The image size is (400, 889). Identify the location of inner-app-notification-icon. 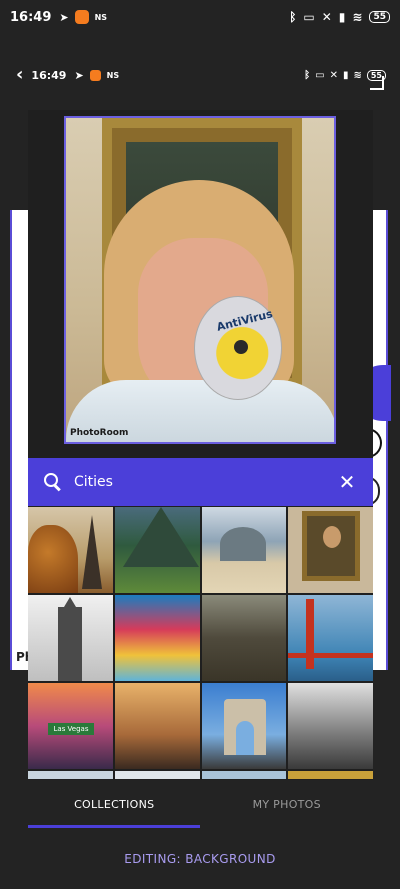
(95, 75).